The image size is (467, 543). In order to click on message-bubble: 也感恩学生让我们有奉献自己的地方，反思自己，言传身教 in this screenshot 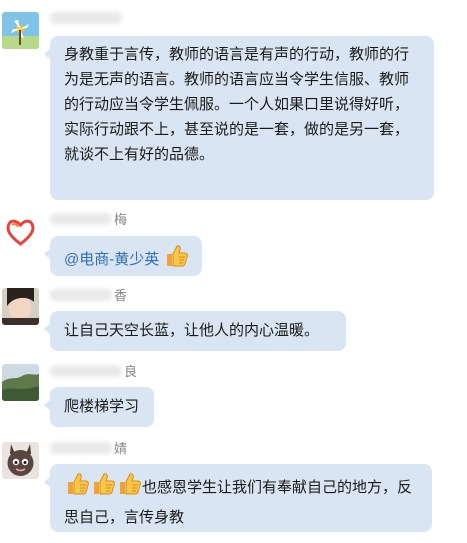, I will do `click(238, 498)`.